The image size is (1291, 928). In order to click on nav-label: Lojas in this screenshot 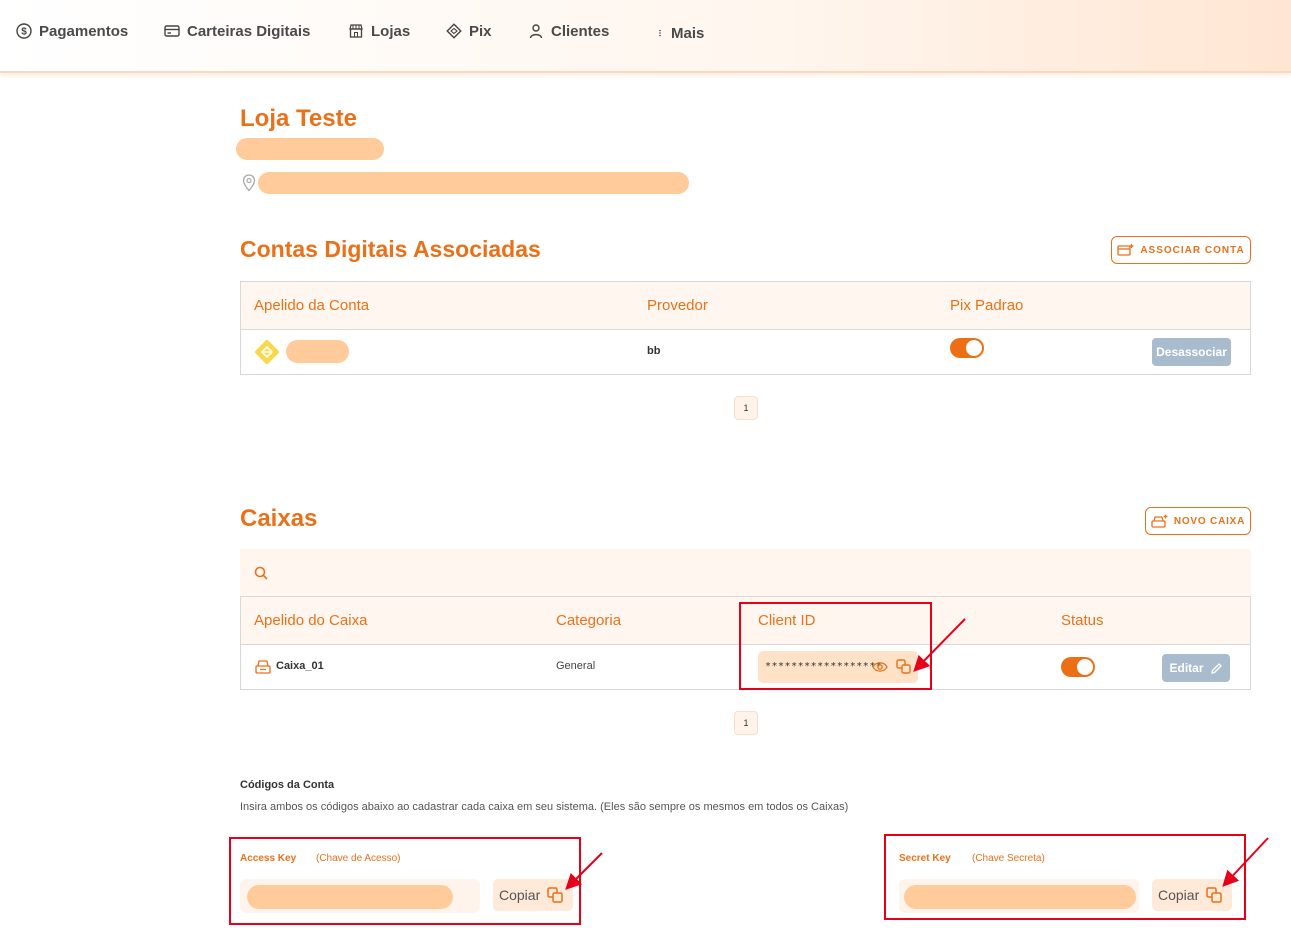, I will do `click(391, 31)`.